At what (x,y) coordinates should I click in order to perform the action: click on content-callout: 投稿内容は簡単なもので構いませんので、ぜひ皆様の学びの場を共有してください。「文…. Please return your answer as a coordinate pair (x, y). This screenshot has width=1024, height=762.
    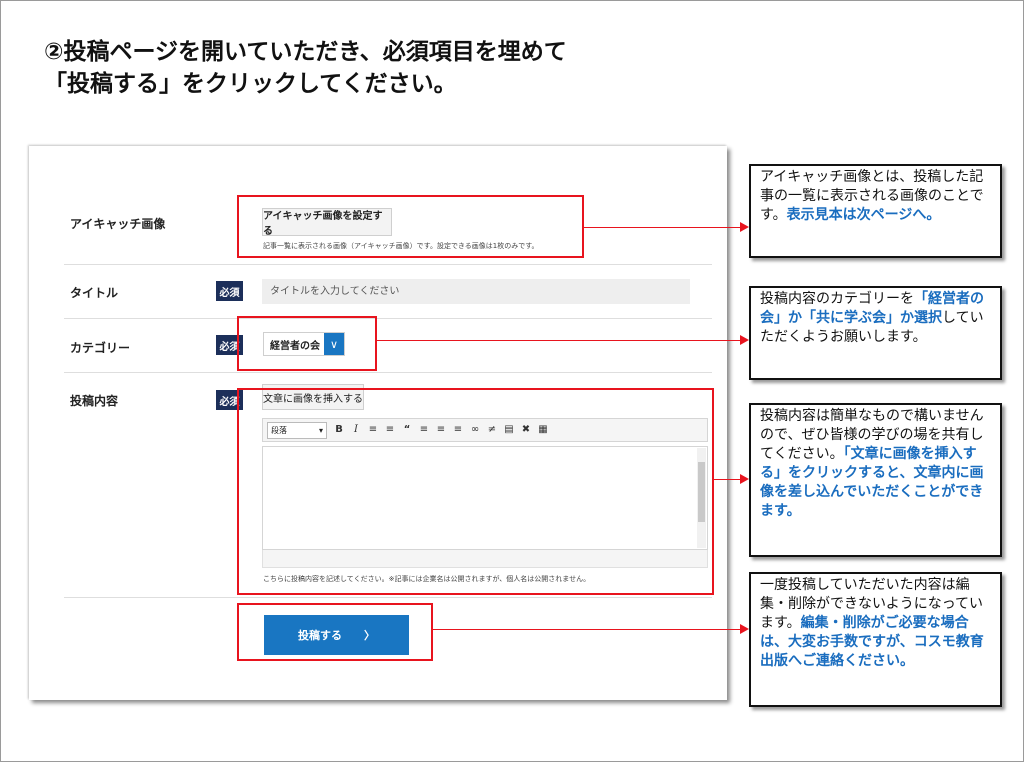
    Looking at the image, I should click on (875, 480).